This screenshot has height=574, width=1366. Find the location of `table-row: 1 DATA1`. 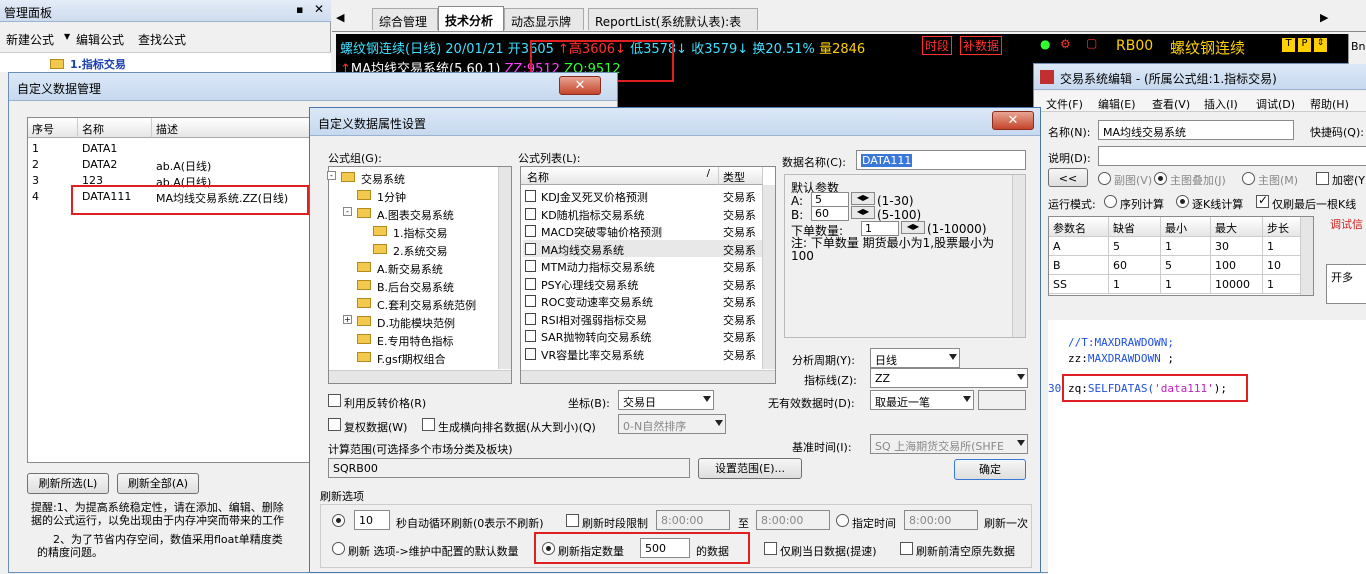

table-row: 1 DATA1 is located at coordinates (173, 148).